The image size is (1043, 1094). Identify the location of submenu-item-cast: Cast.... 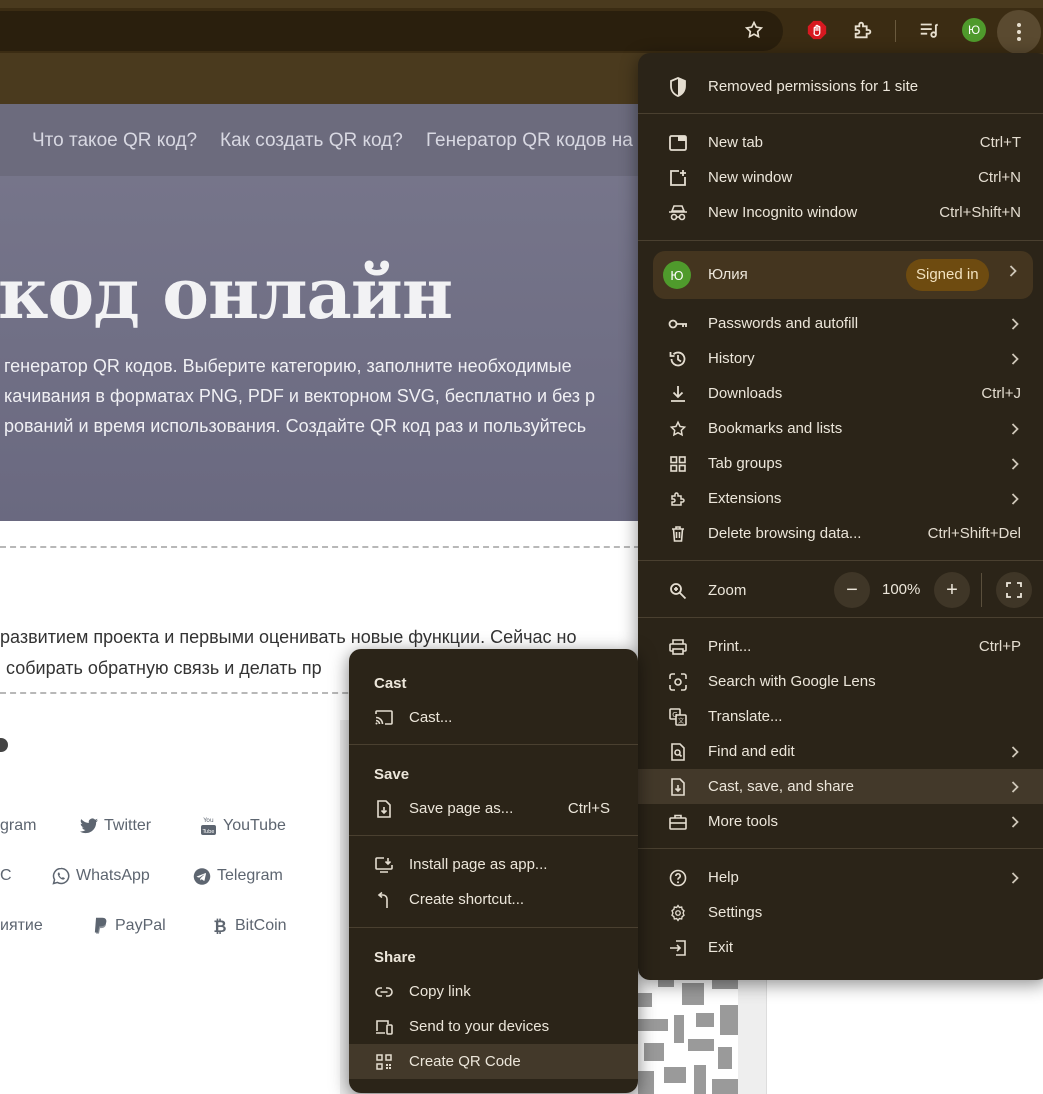
(493, 717).